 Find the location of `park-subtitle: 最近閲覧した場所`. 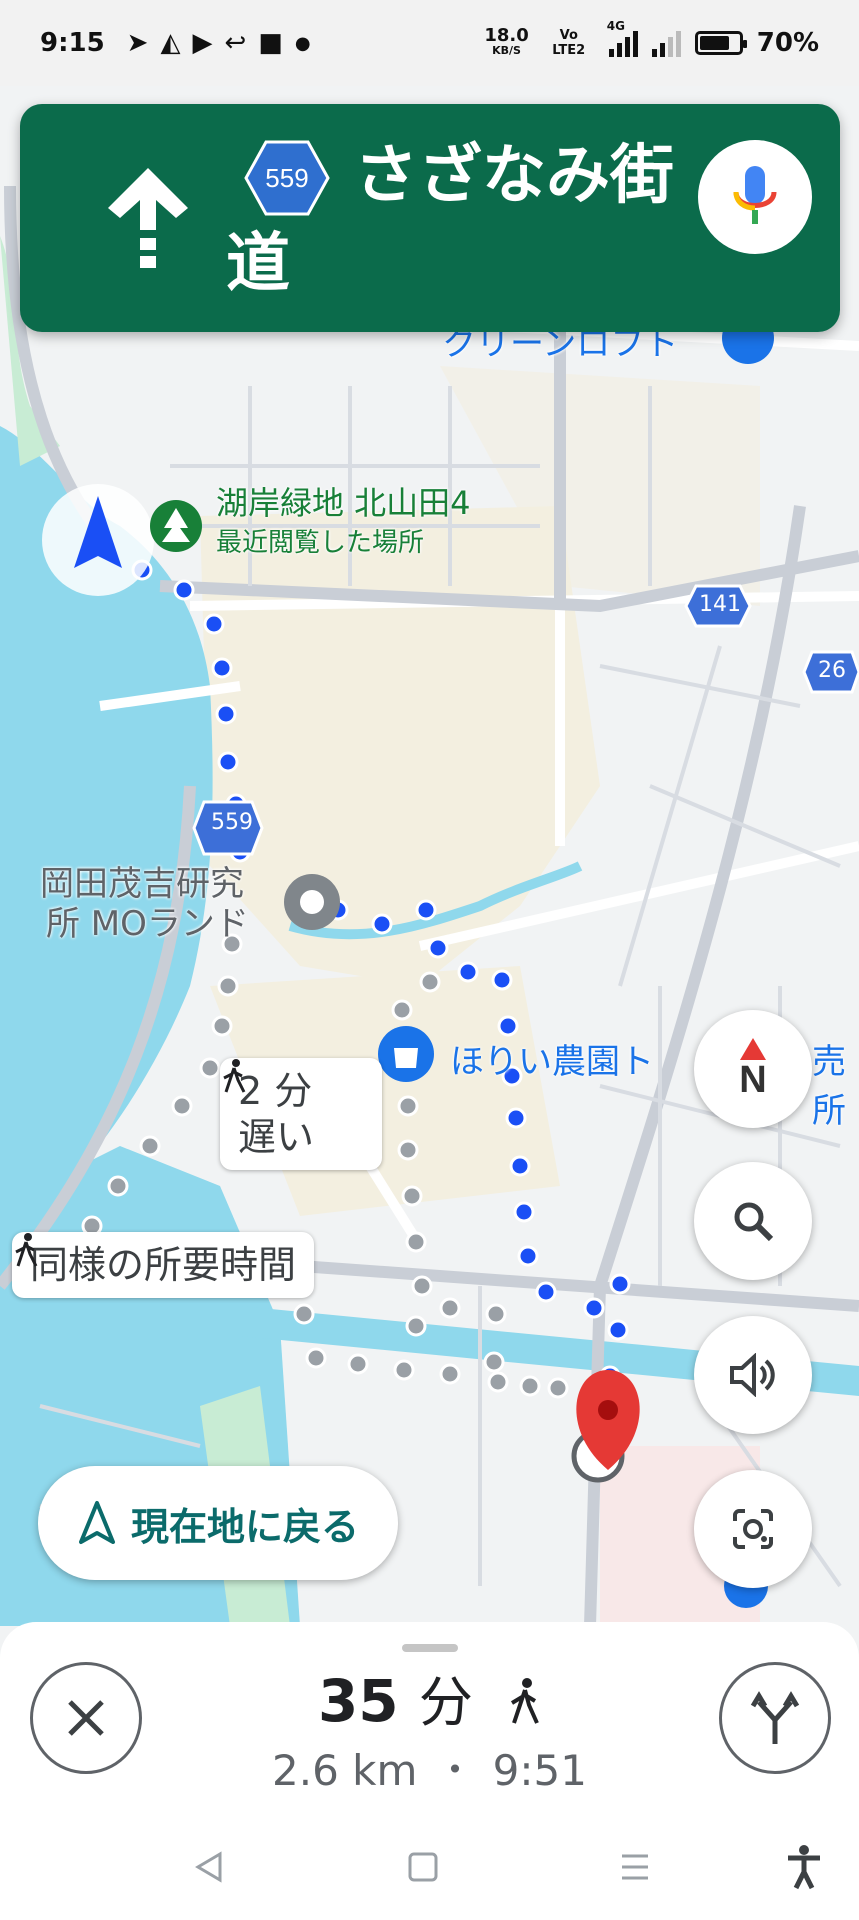

park-subtitle: 最近閲覧した場所 is located at coordinates (320, 543).